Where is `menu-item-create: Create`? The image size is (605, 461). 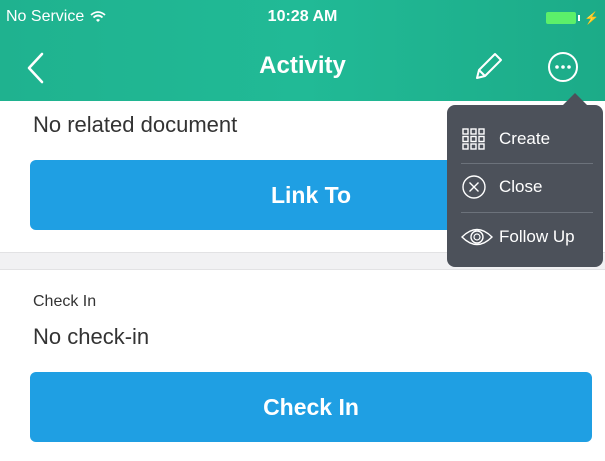 menu-item-create: Create is located at coordinates (529, 139).